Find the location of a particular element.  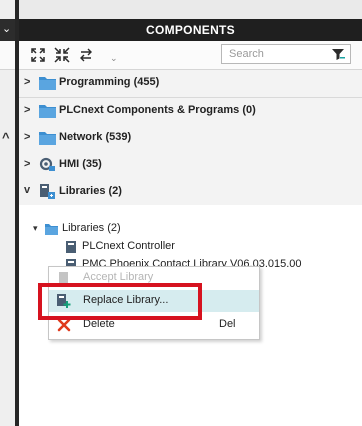

menu-item-delete: Delete Del is located at coordinates (154, 325).